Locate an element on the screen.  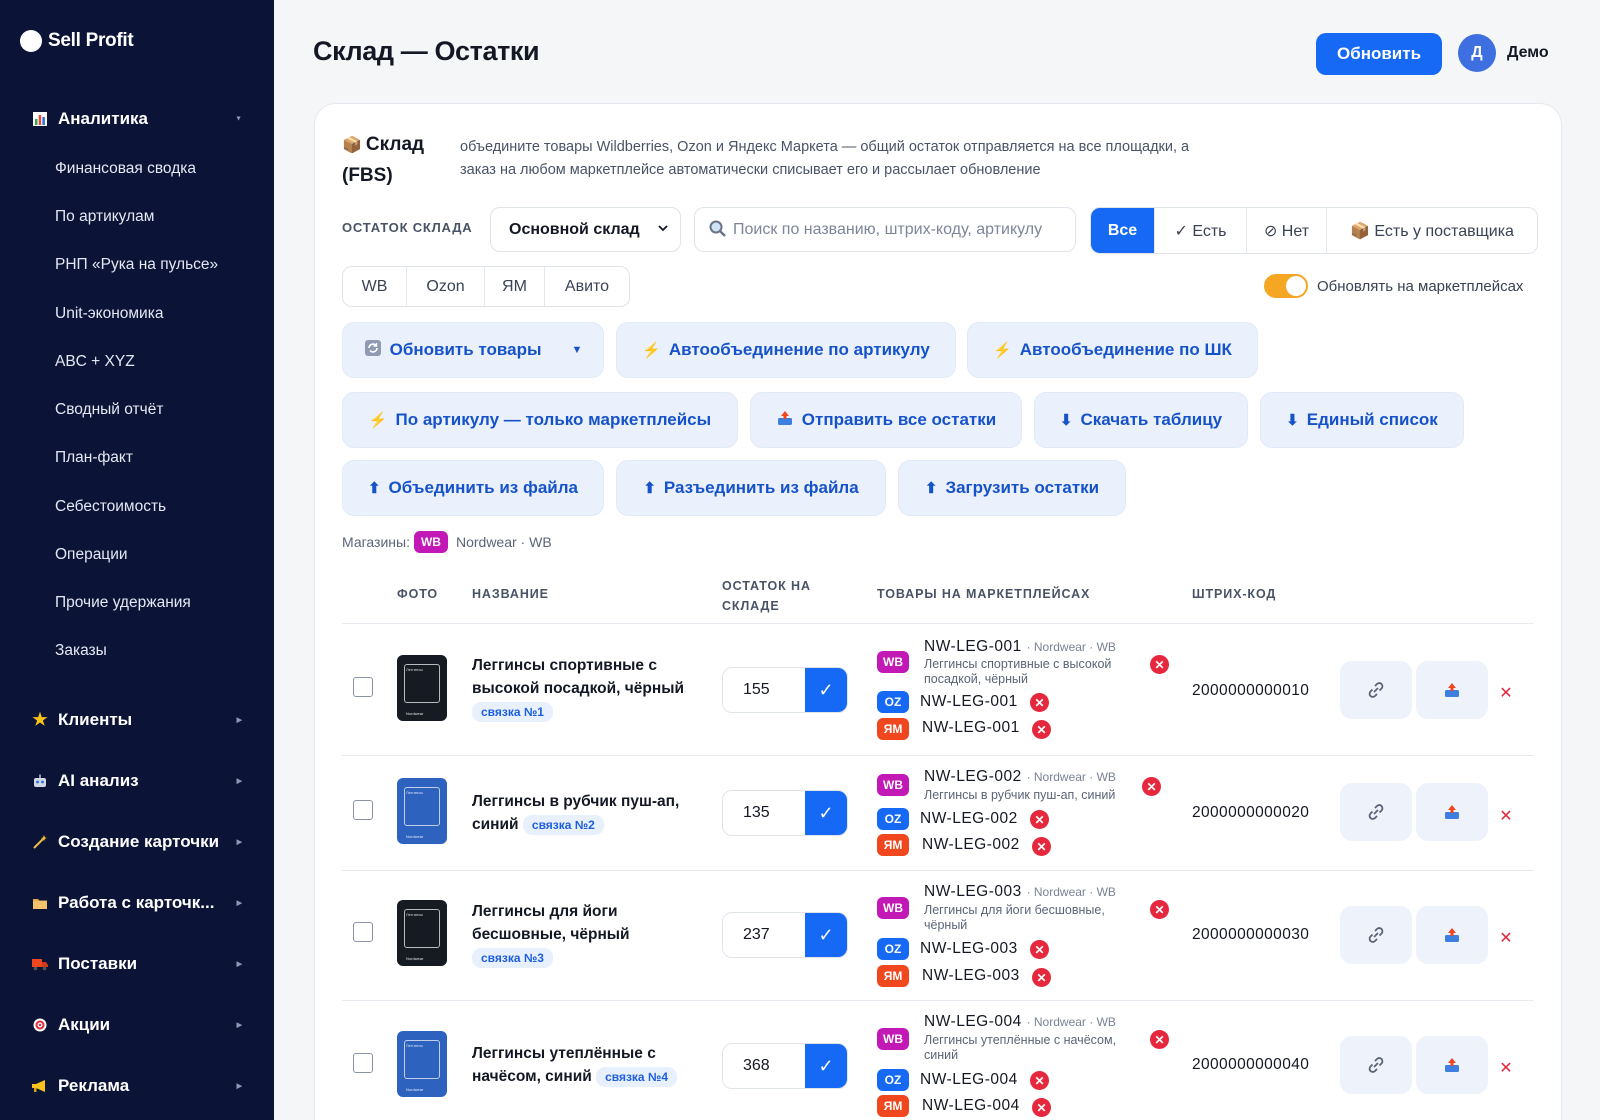
search-field is located at coordinates (885, 229).